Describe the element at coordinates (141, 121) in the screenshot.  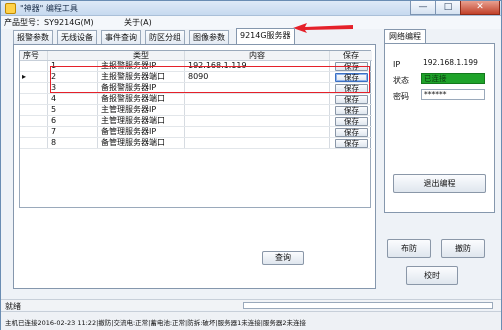
I see `row-type: 主管理服务器端口` at that location.